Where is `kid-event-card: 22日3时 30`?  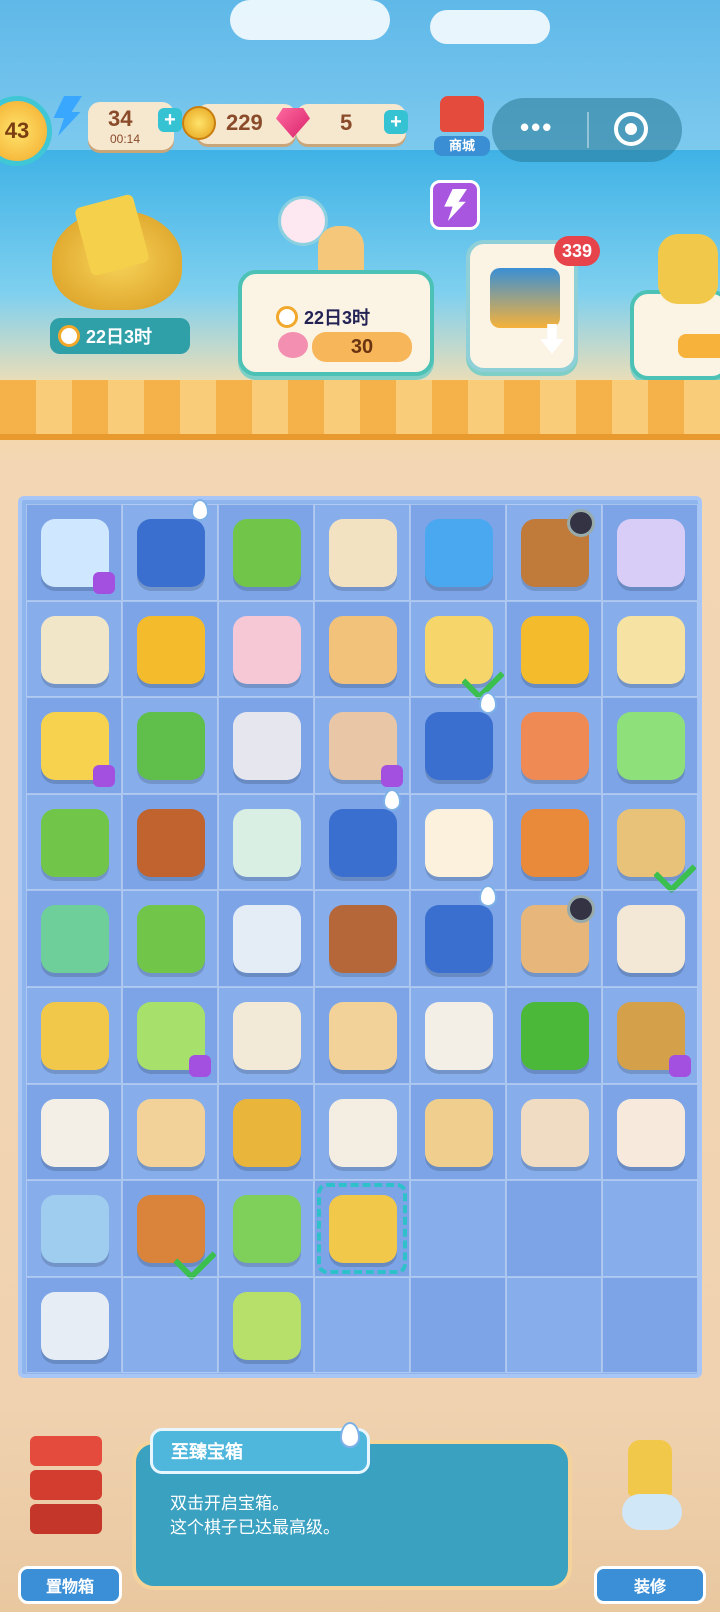 kid-event-card: 22日3时 30 is located at coordinates (336, 323).